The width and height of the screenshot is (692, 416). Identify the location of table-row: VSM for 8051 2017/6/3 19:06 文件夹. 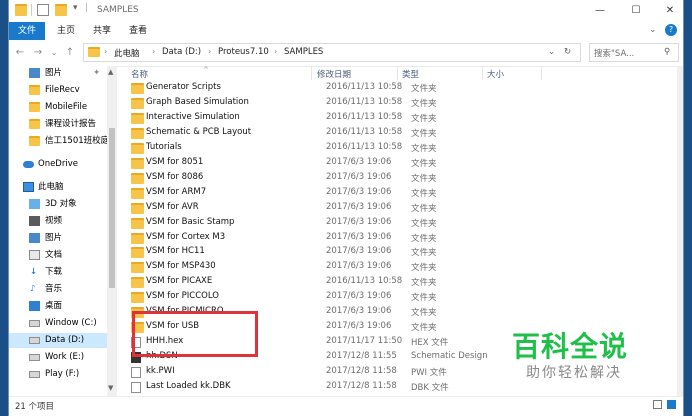
(399, 163).